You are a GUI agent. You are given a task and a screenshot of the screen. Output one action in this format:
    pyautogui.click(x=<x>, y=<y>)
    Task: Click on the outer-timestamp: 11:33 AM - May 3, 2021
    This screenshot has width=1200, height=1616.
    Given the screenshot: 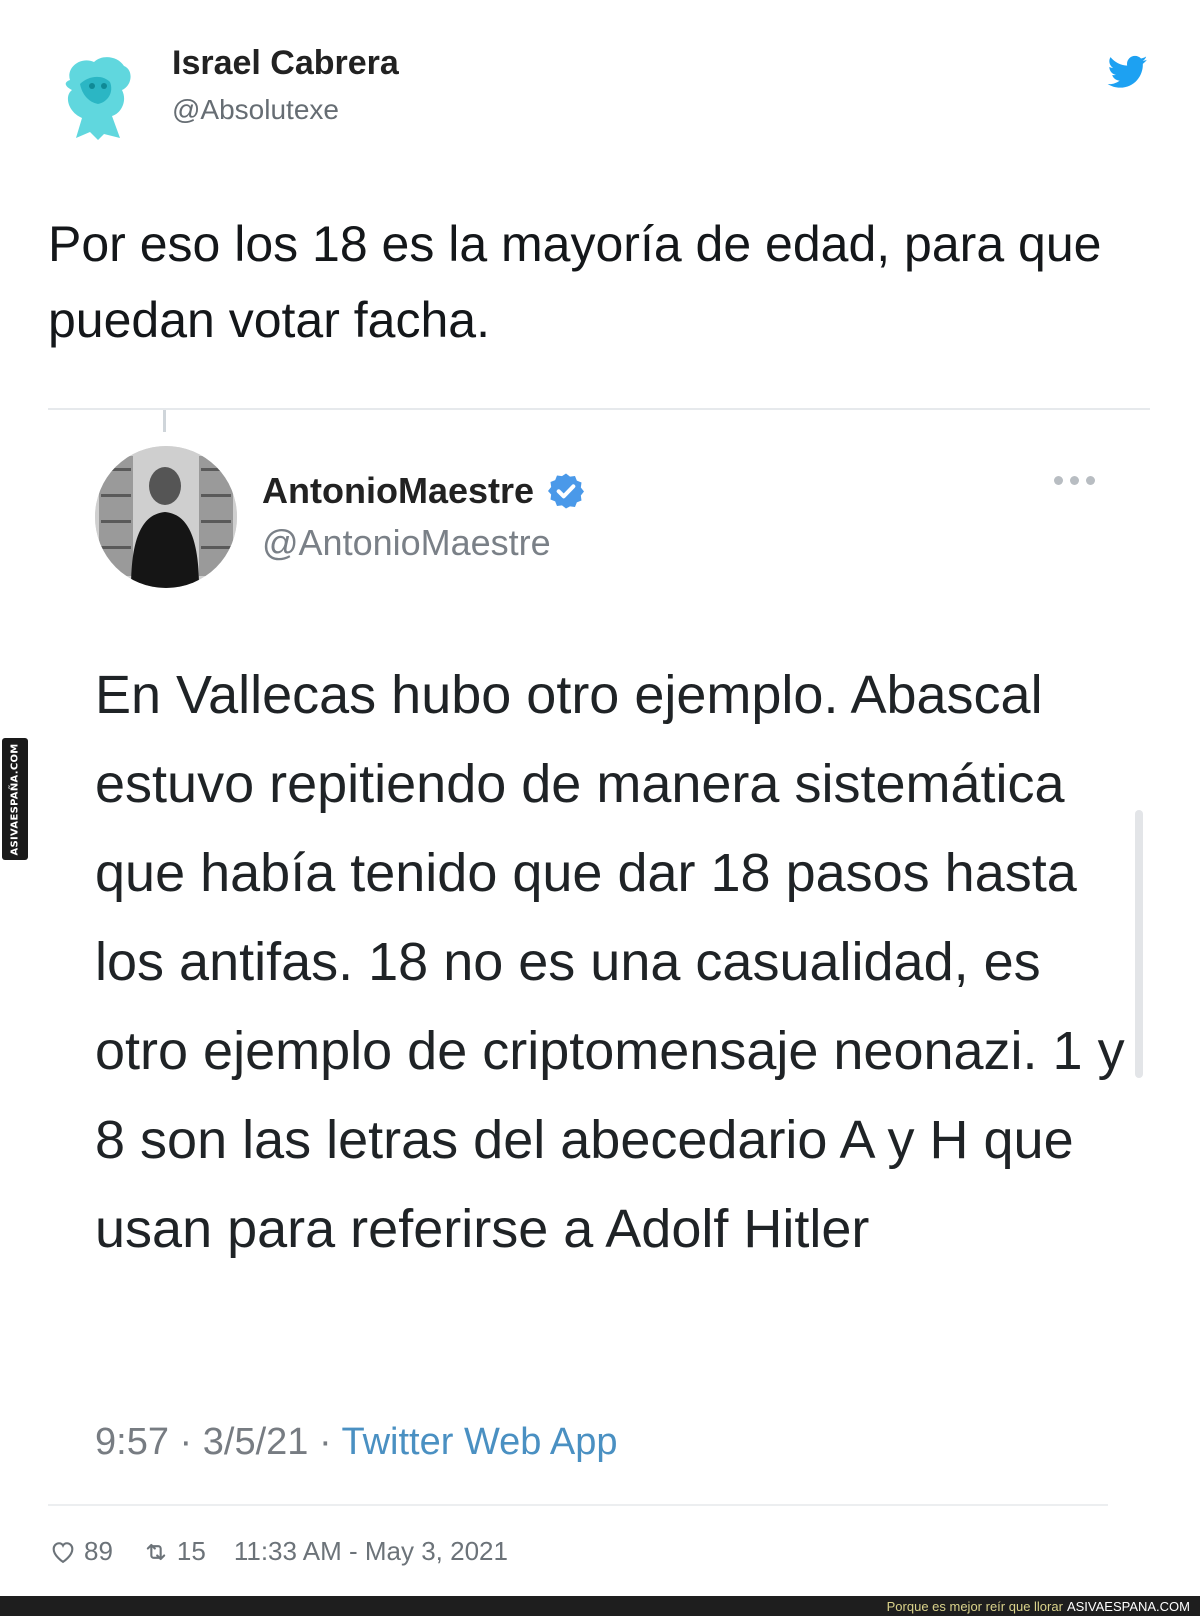 What is the action you would take?
    pyautogui.click(x=371, y=1551)
    